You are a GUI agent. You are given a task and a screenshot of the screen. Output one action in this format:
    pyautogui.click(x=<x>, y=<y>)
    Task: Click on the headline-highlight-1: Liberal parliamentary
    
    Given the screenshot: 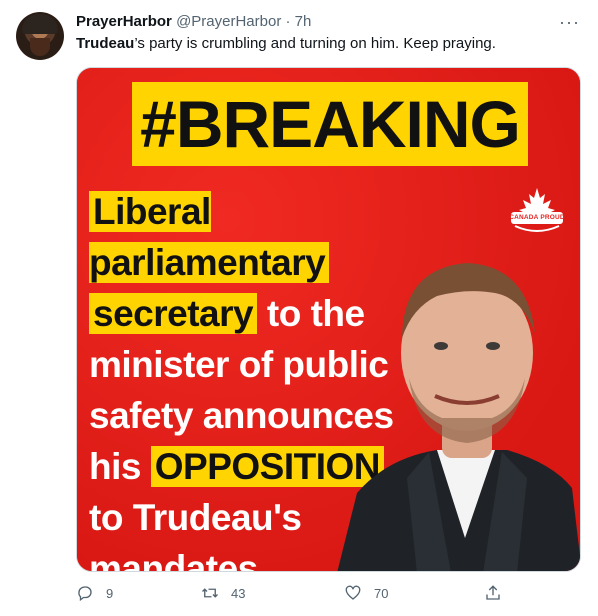 What is the action you would take?
    pyautogui.click(x=209, y=237)
    